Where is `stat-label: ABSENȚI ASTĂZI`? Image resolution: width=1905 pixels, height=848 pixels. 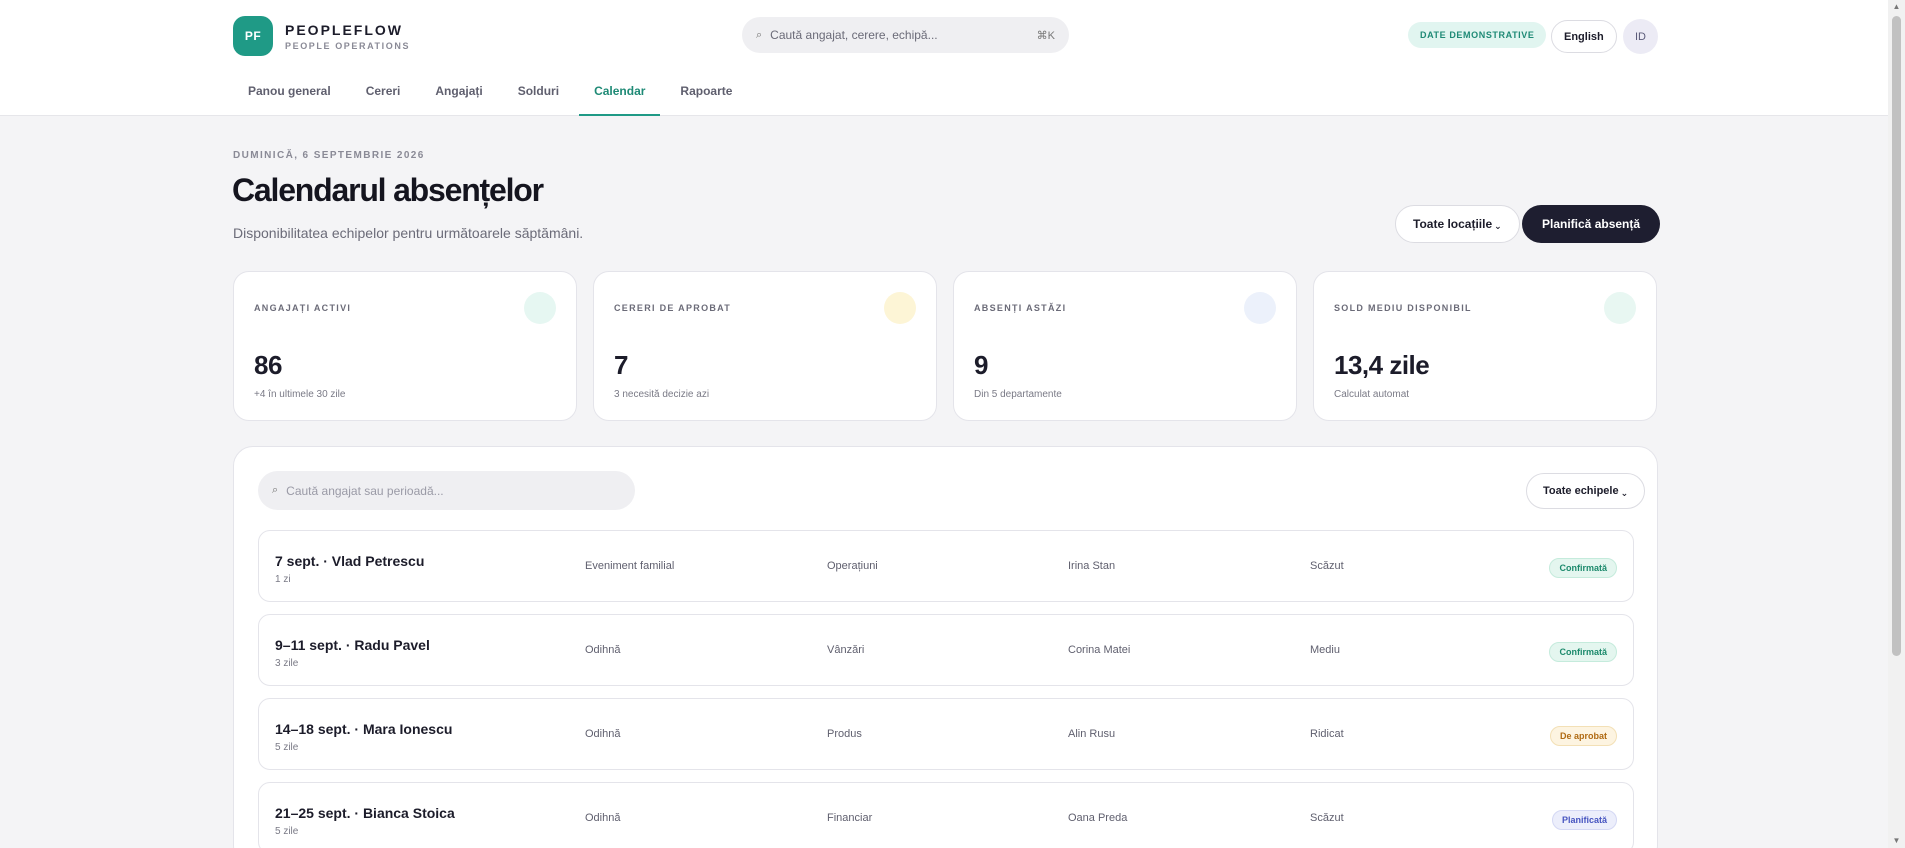
stat-label: ABSENȚI ASTĂZI is located at coordinates (1020, 308).